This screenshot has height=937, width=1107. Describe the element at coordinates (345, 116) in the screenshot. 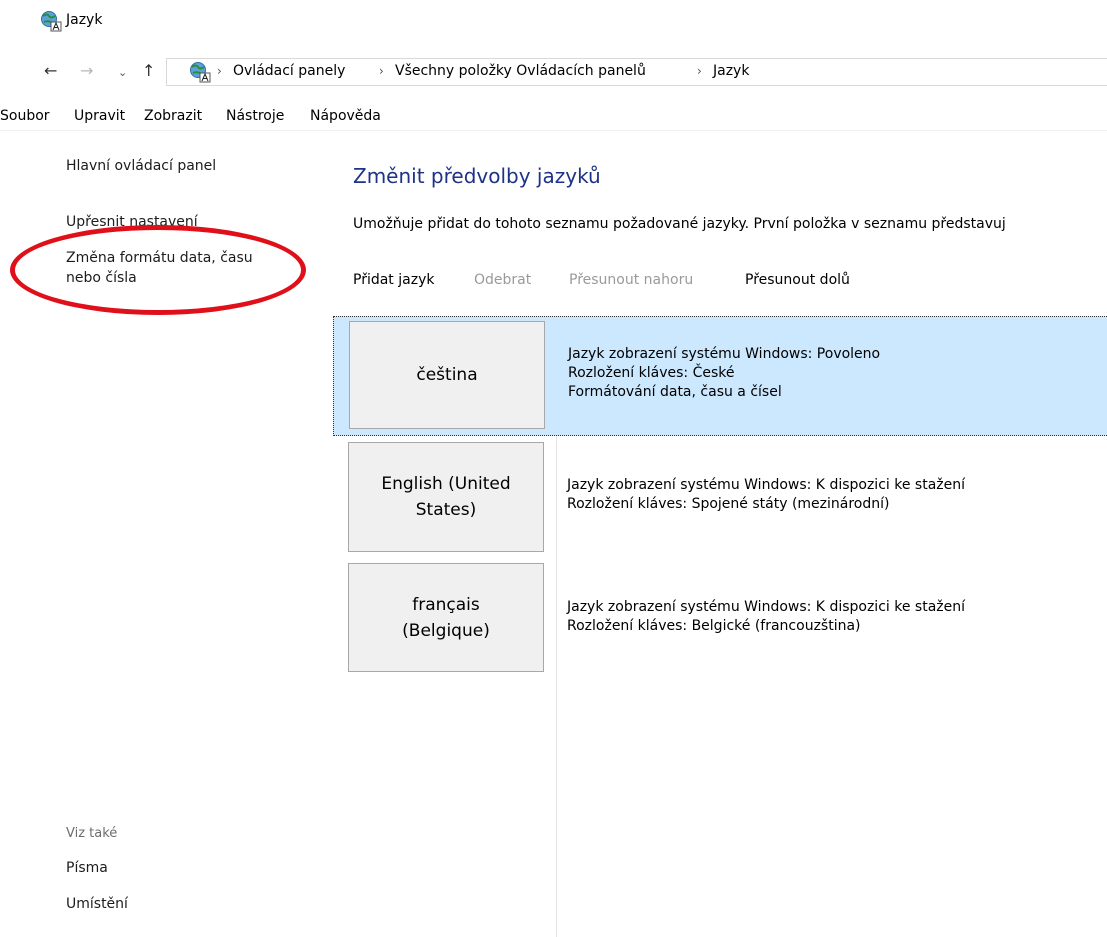

I see `menu-help: Nápověda` at that location.